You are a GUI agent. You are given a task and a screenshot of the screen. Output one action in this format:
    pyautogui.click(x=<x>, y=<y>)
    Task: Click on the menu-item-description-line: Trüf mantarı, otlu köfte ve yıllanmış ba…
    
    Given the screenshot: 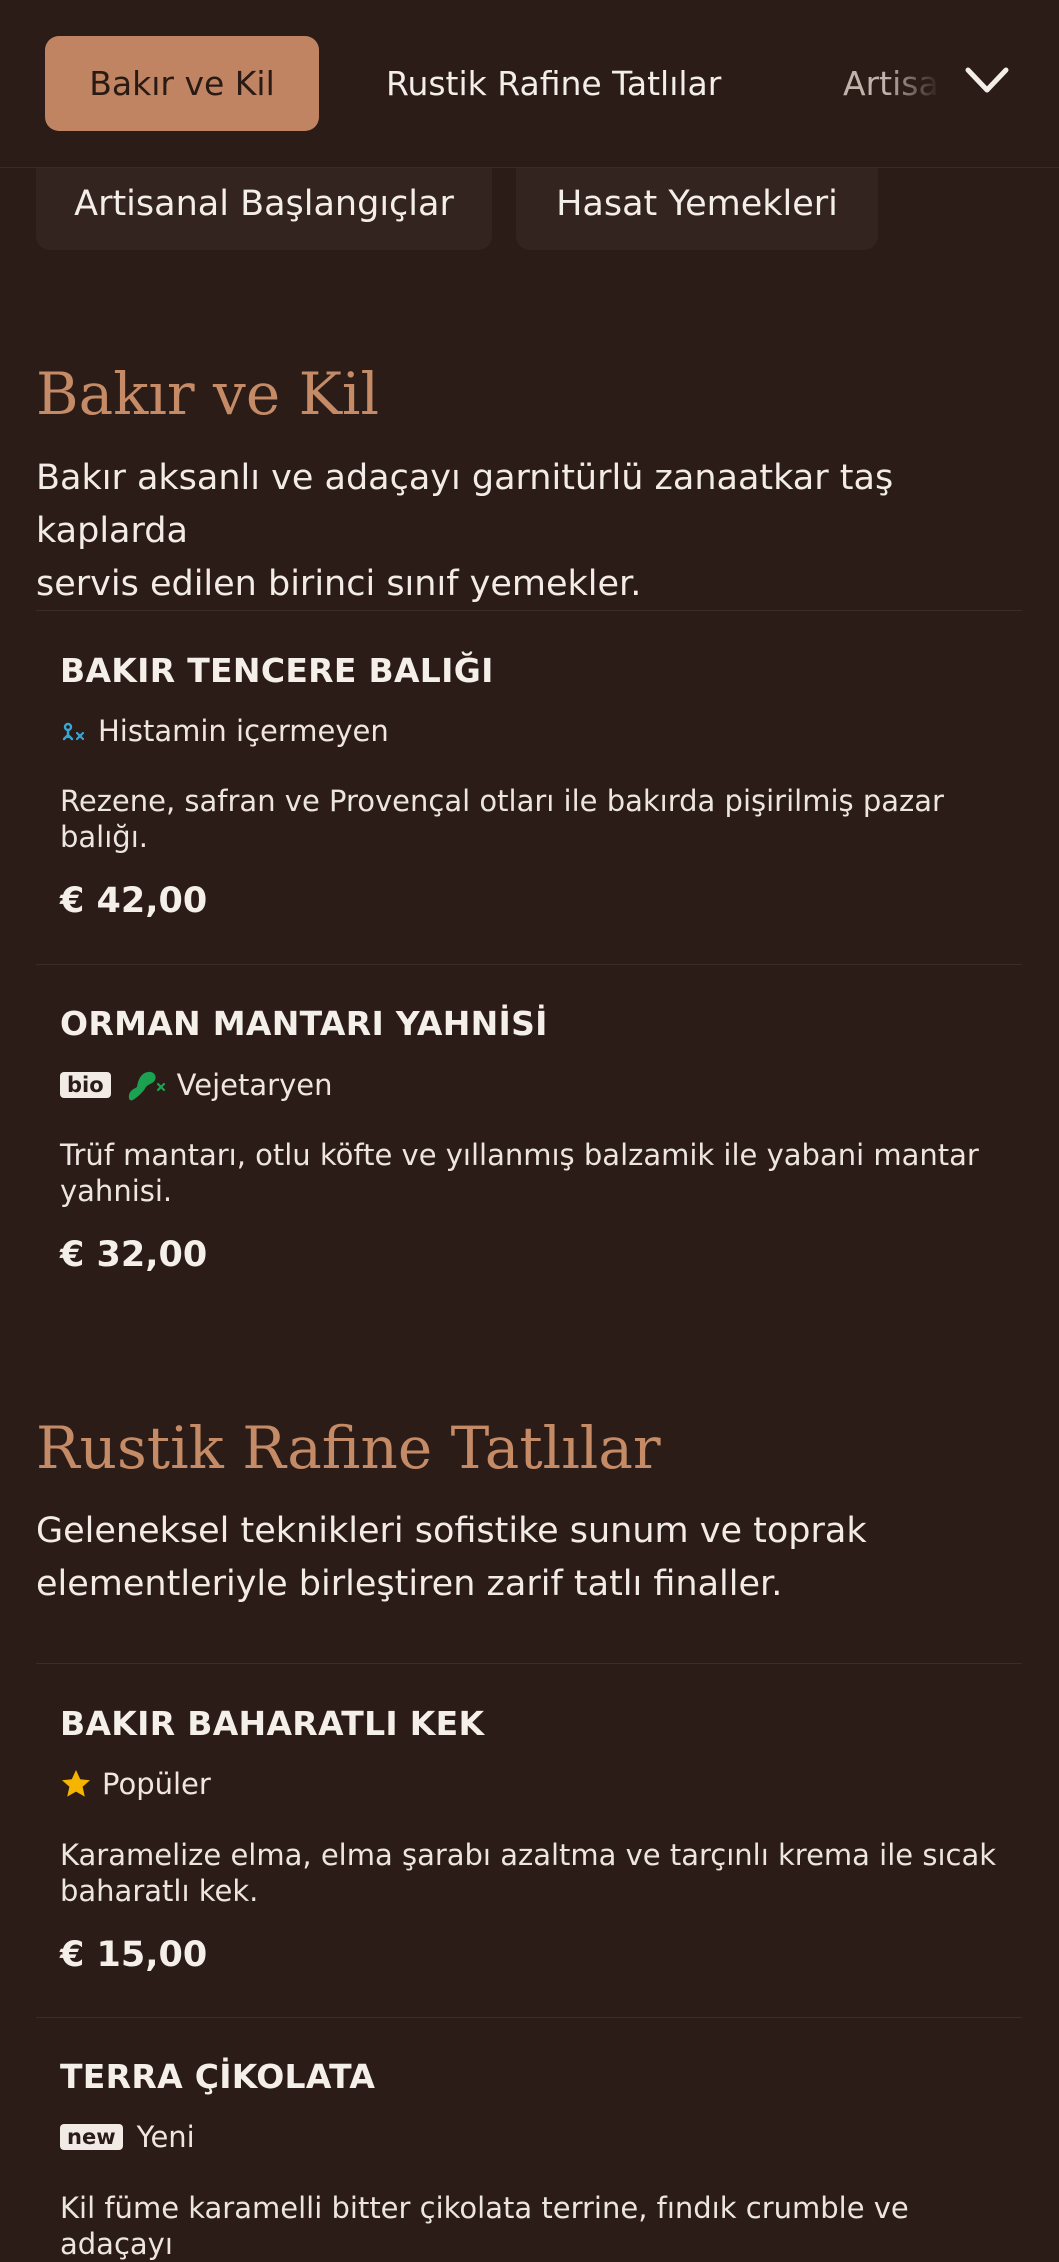 What is the action you would take?
    pyautogui.click(x=519, y=1155)
    